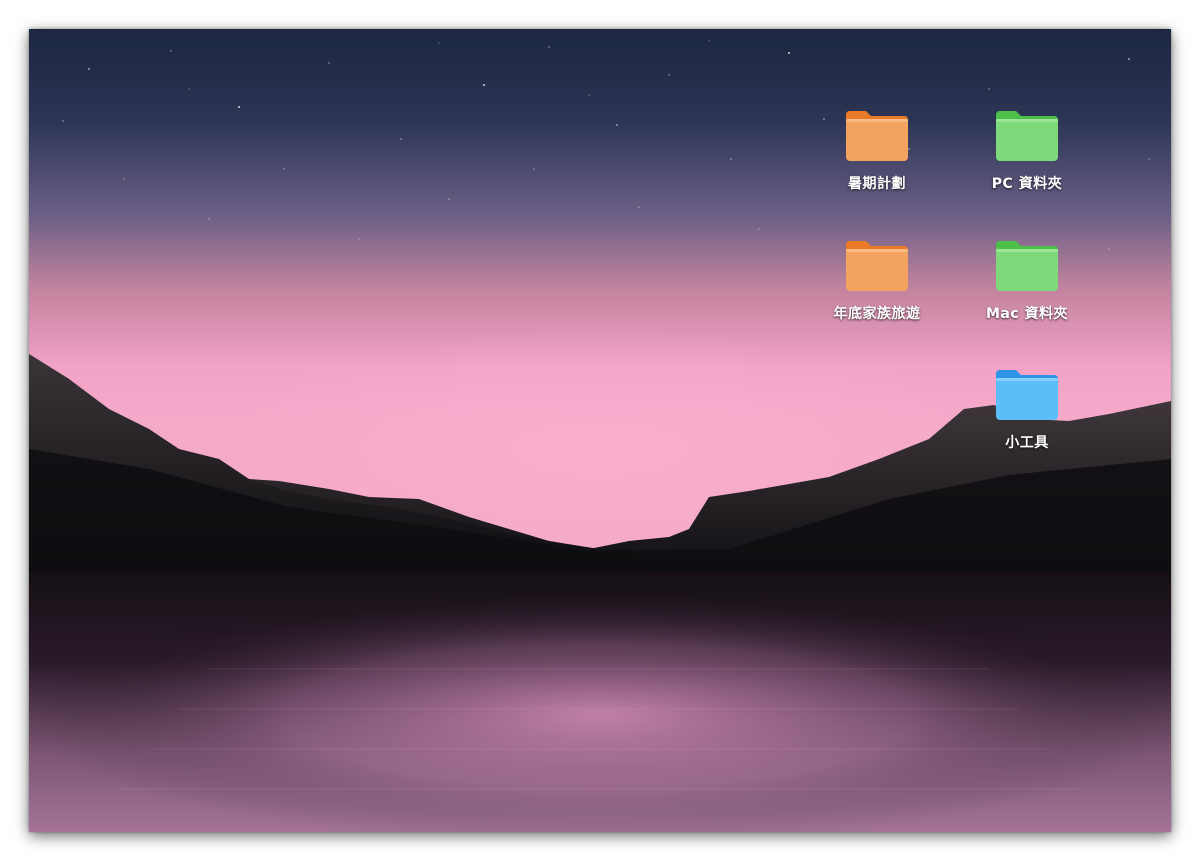 The width and height of the screenshot is (1200, 862). Describe the element at coordinates (877, 314) in the screenshot. I see `folder-label: 年底家族旅遊` at that location.